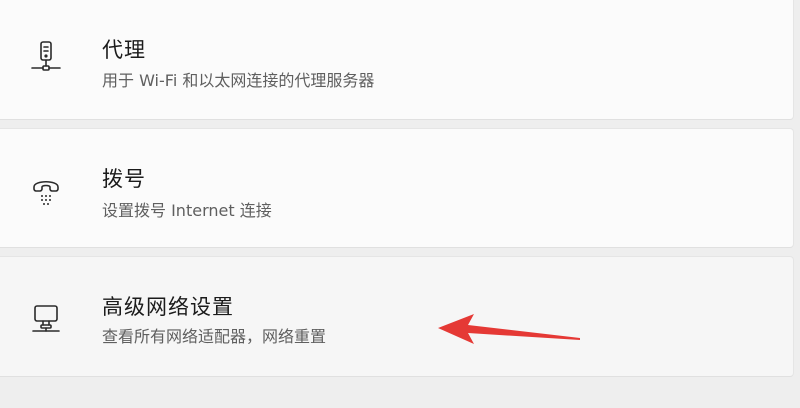 Image resolution: width=800 pixels, height=408 pixels. I want to click on proxy-description: 用于 Wi-Fi 和以太网连接的代理服务器, so click(238, 80).